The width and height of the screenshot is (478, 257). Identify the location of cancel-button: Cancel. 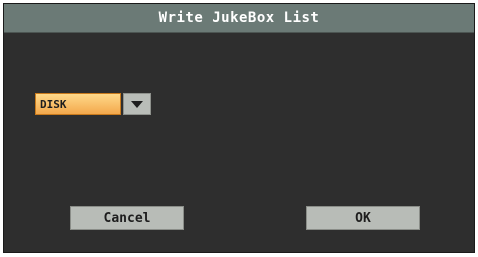
(127, 218).